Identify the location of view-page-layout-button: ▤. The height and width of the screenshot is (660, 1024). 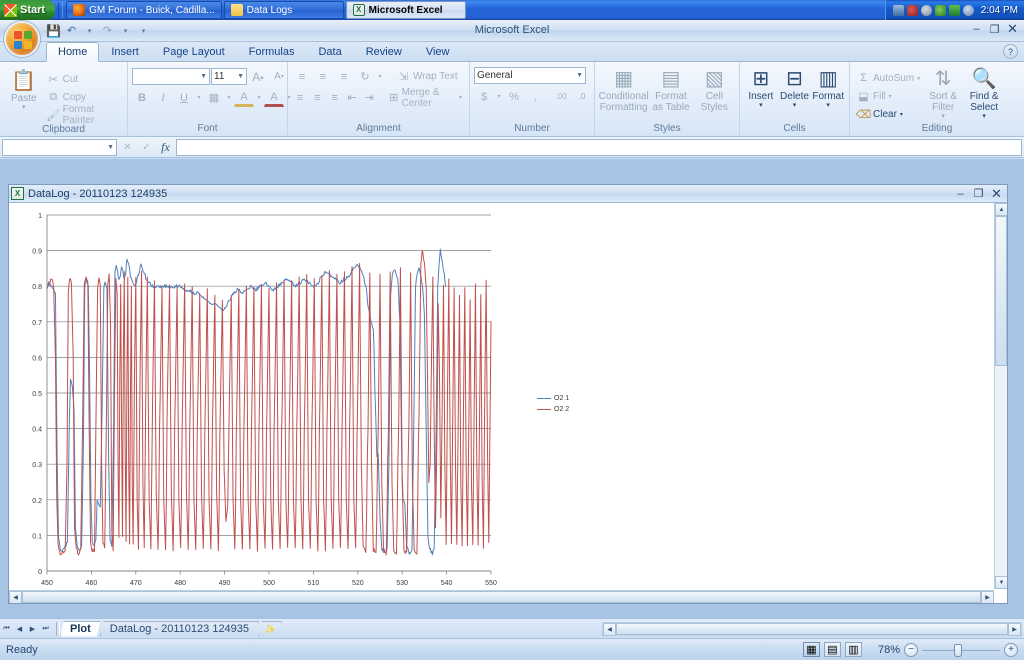
(832, 649).